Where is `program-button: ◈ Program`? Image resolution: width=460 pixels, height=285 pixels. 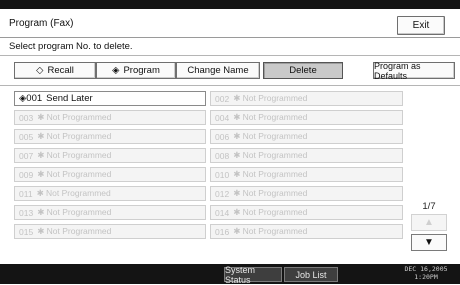
program-button: ◈ Program is located at coordinates (136, 70).